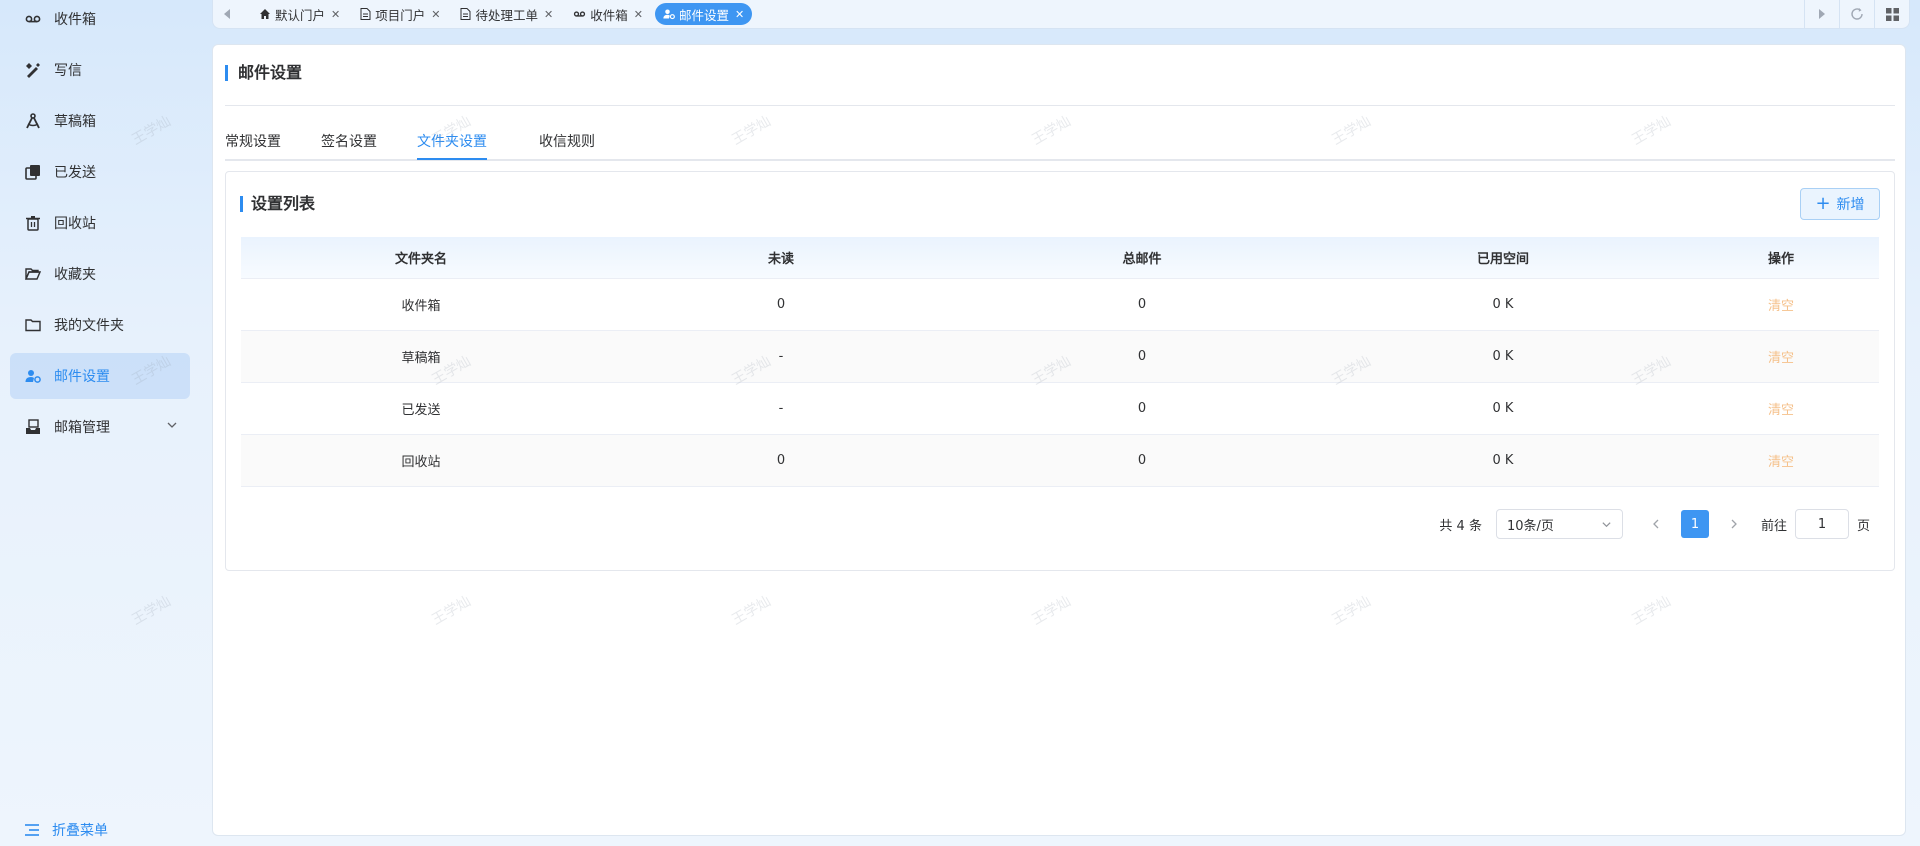  I want to click on pagination-total: 共 4 条, so click(1460, 526).